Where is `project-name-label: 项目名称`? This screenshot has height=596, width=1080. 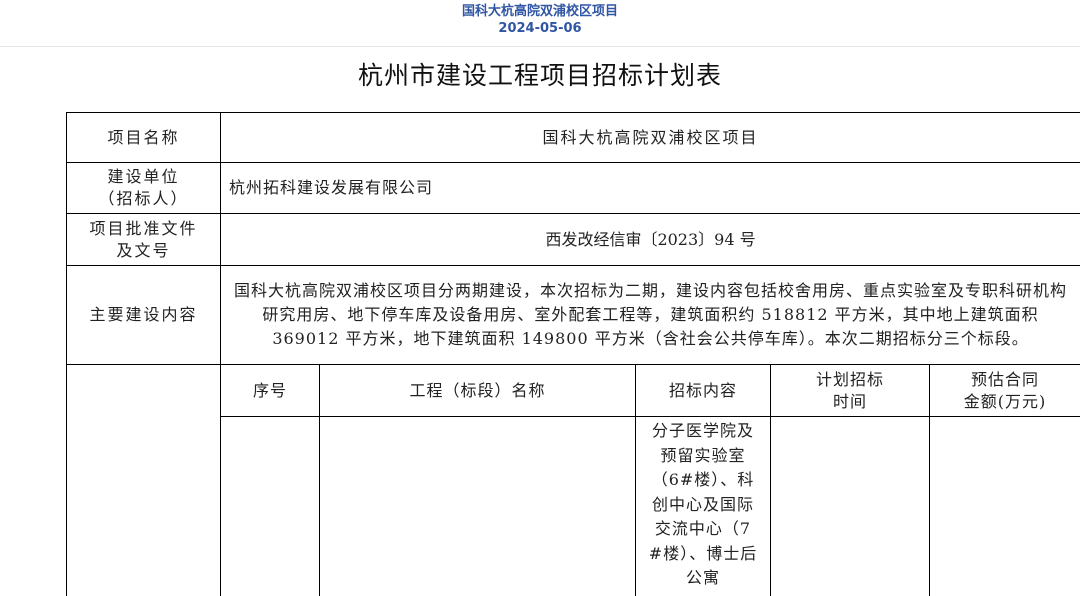
project-name-label: 项目名称 is located at coordinates (143, 137).